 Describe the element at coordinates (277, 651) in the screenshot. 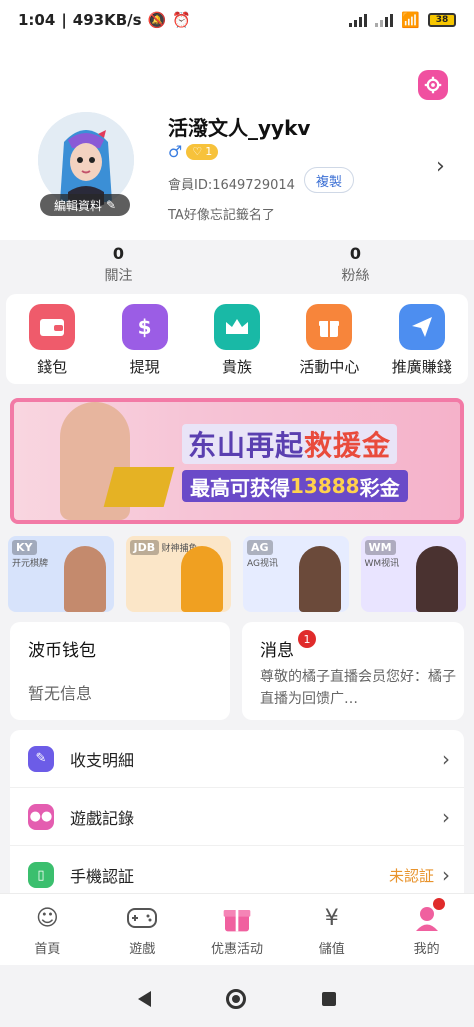

I see `message-title: 消息` at that location.